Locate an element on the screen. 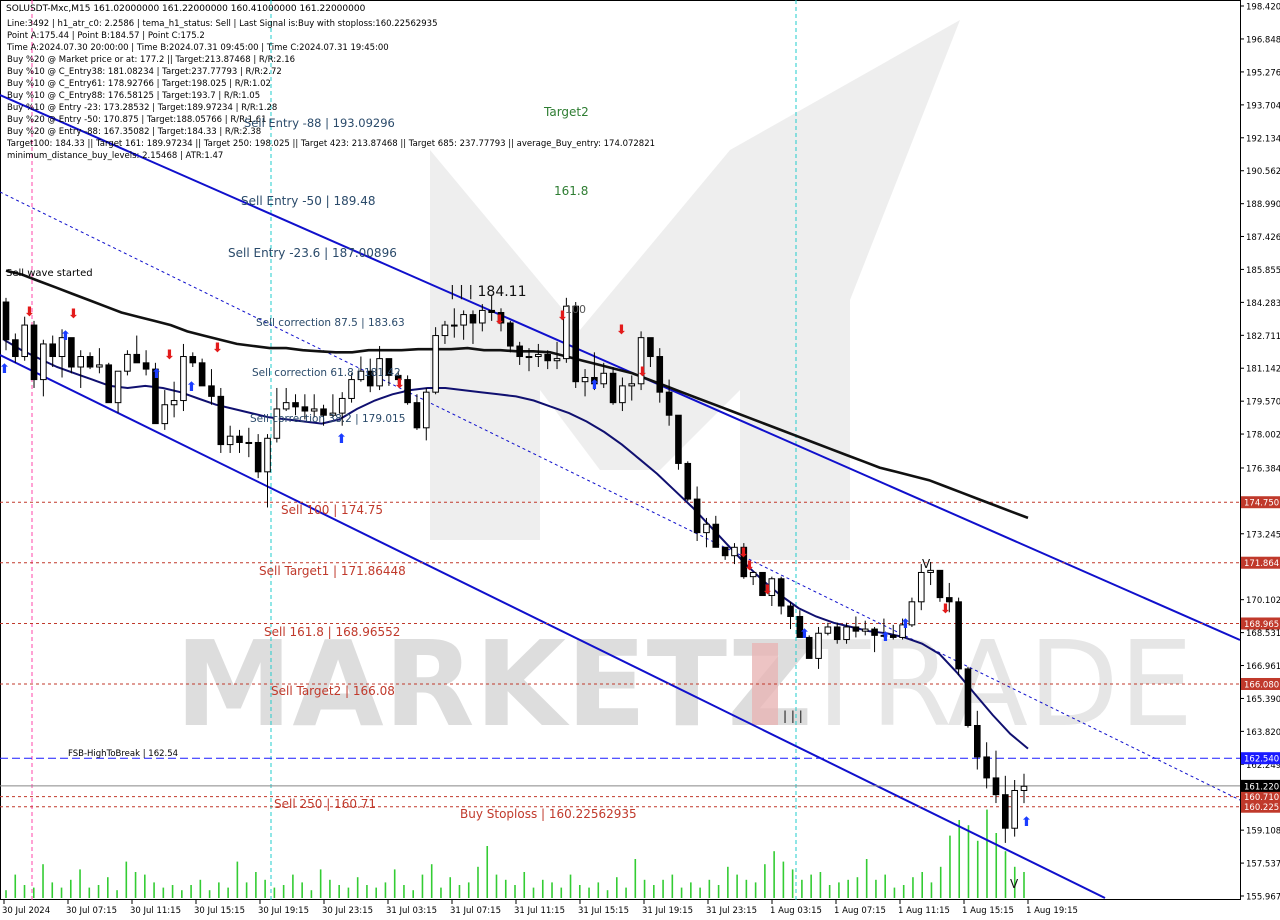  annotation-label: 161.8 is located at coordinates (571, 191).